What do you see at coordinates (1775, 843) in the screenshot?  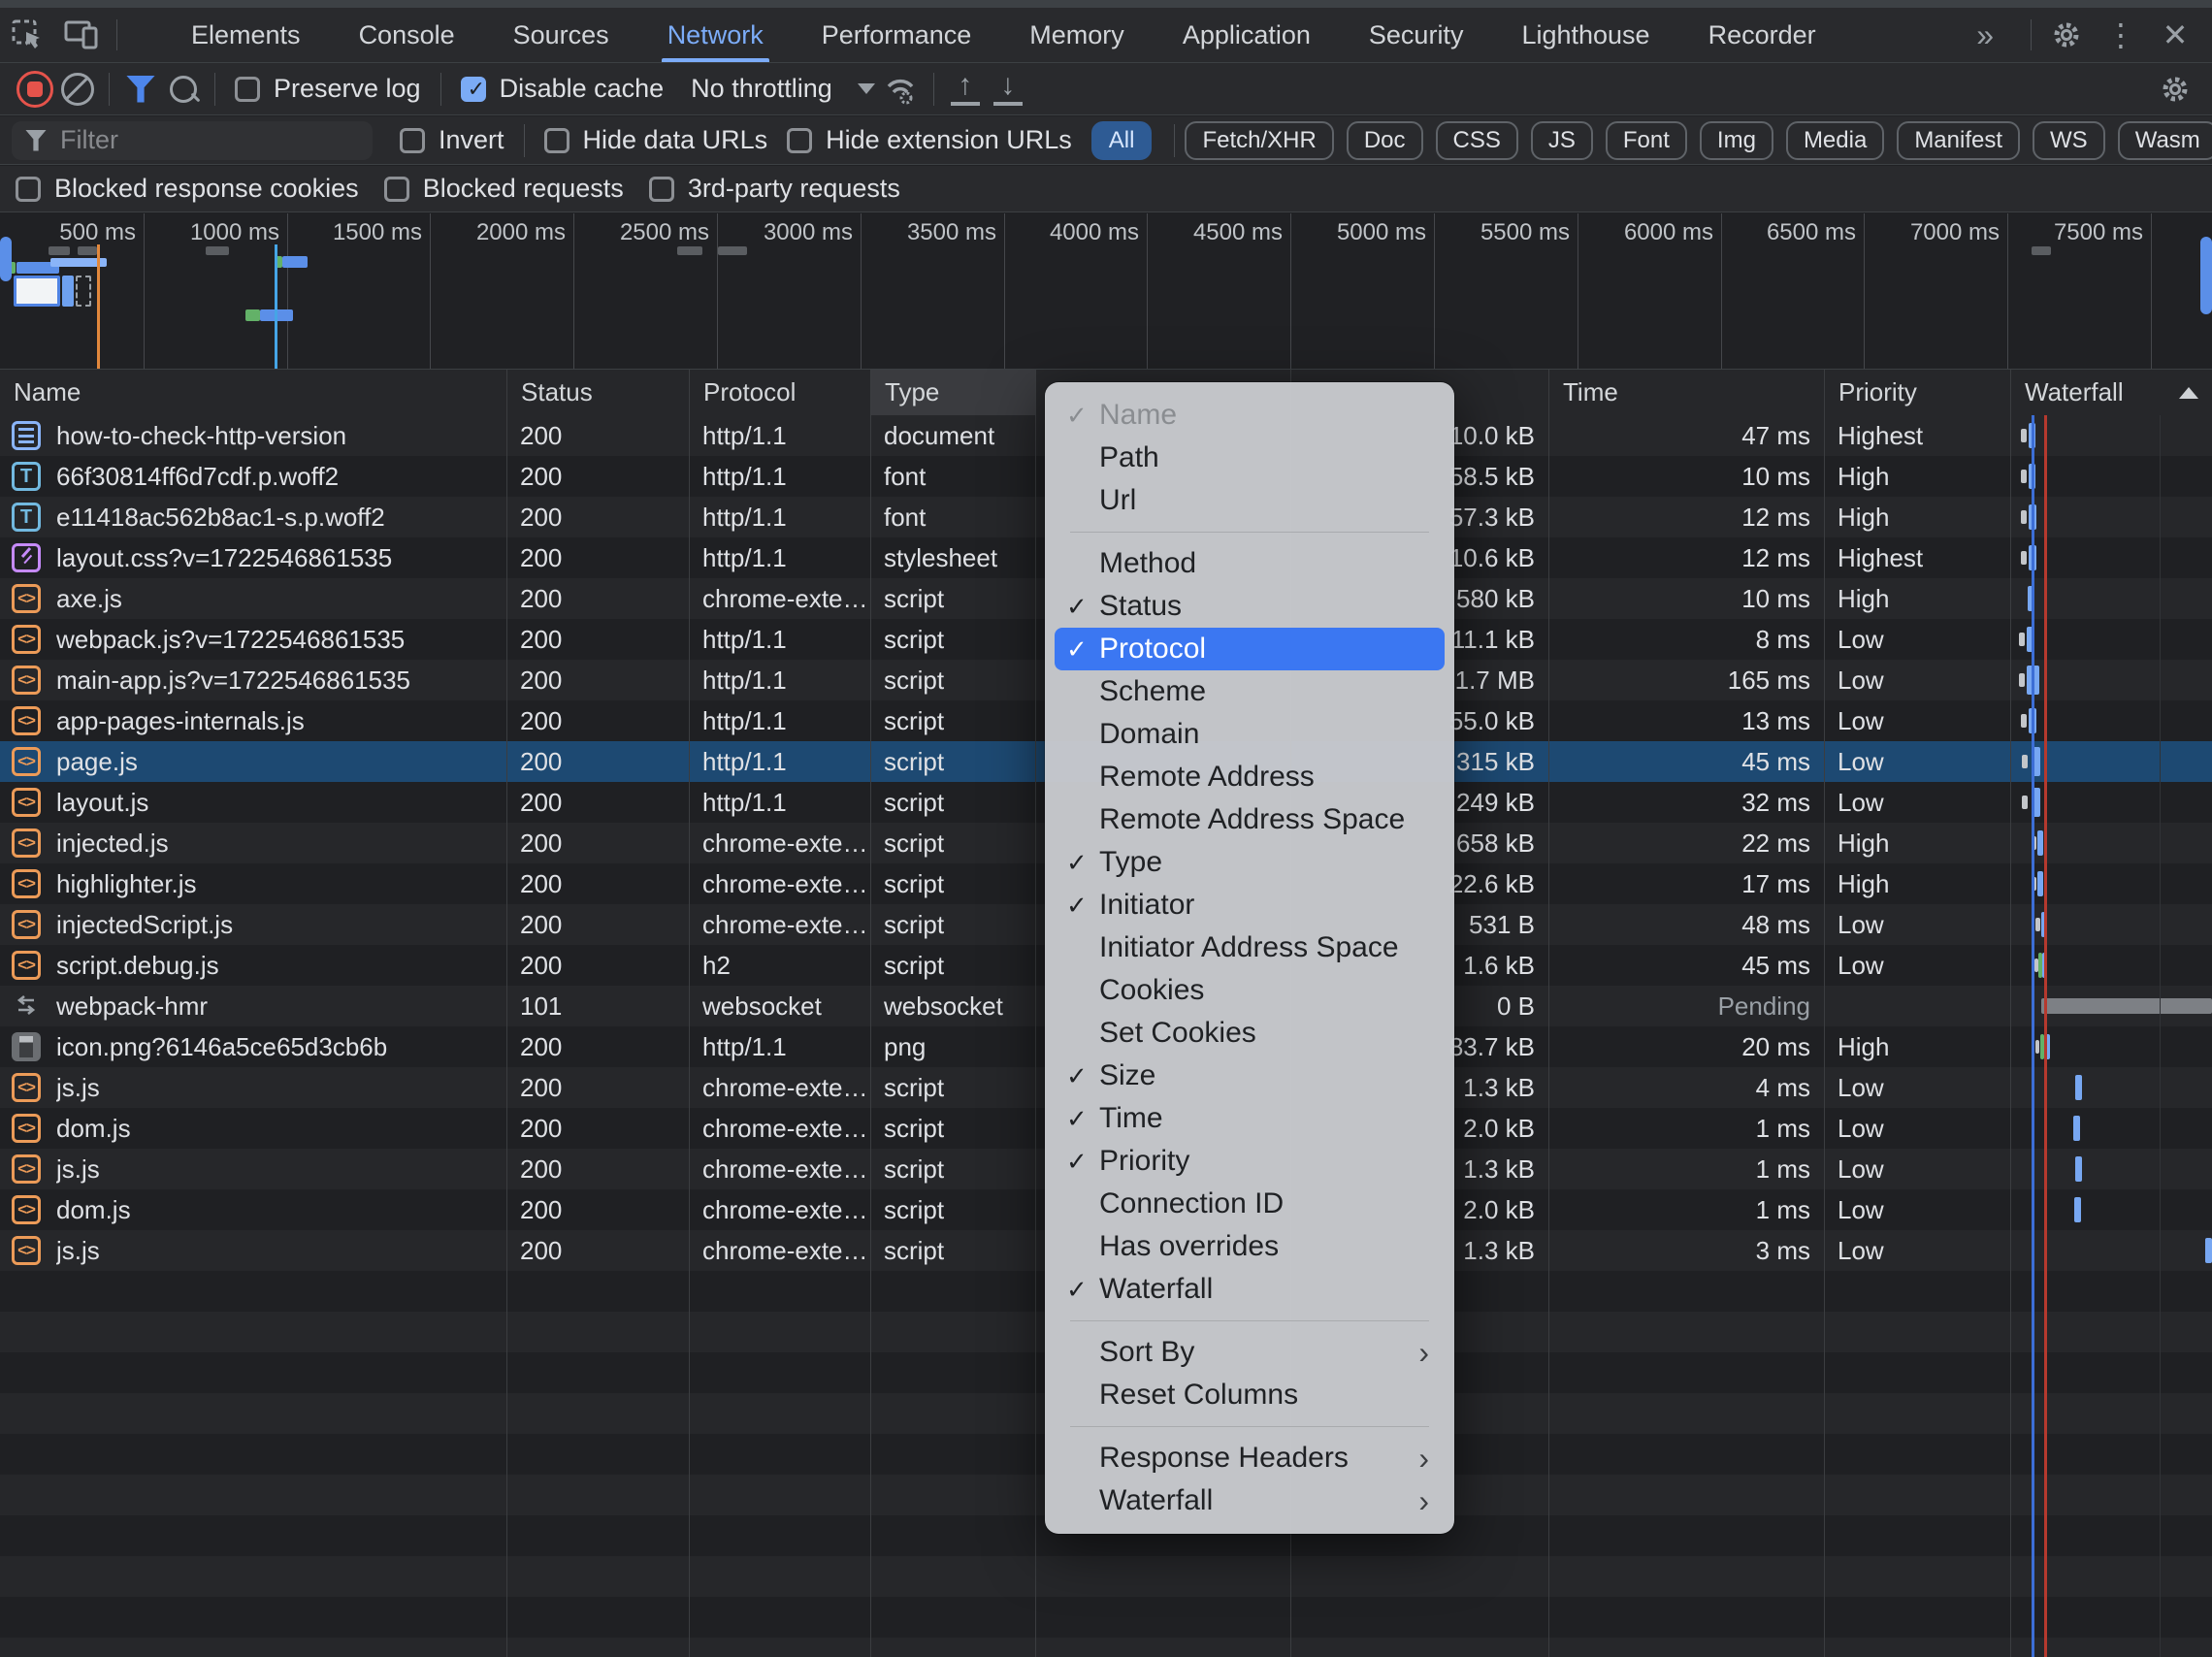 I see `cell-time: 22 ms` at bounding box center [1775, 843].